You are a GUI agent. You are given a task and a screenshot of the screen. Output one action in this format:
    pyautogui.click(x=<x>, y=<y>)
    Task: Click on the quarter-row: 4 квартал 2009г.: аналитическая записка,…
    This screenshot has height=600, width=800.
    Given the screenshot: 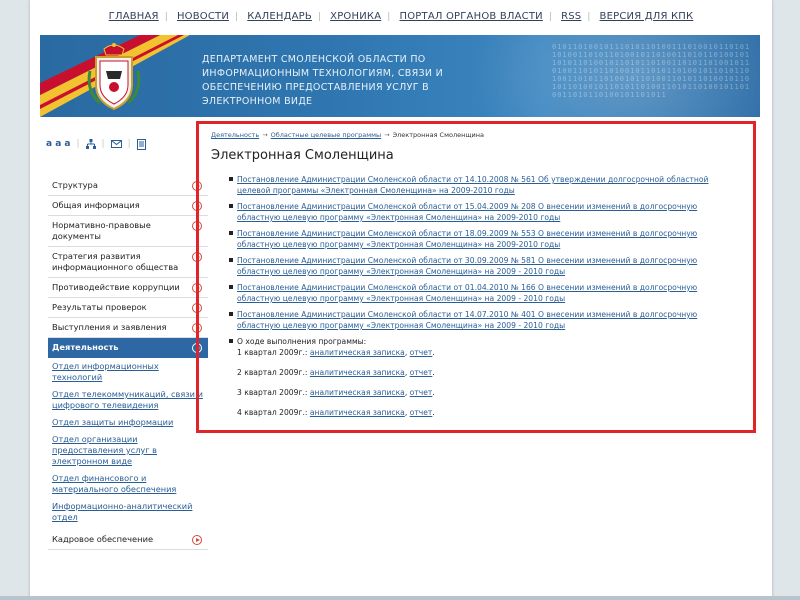 What is the action you would take?
    pyautogui.click(x=489, y=412)
    